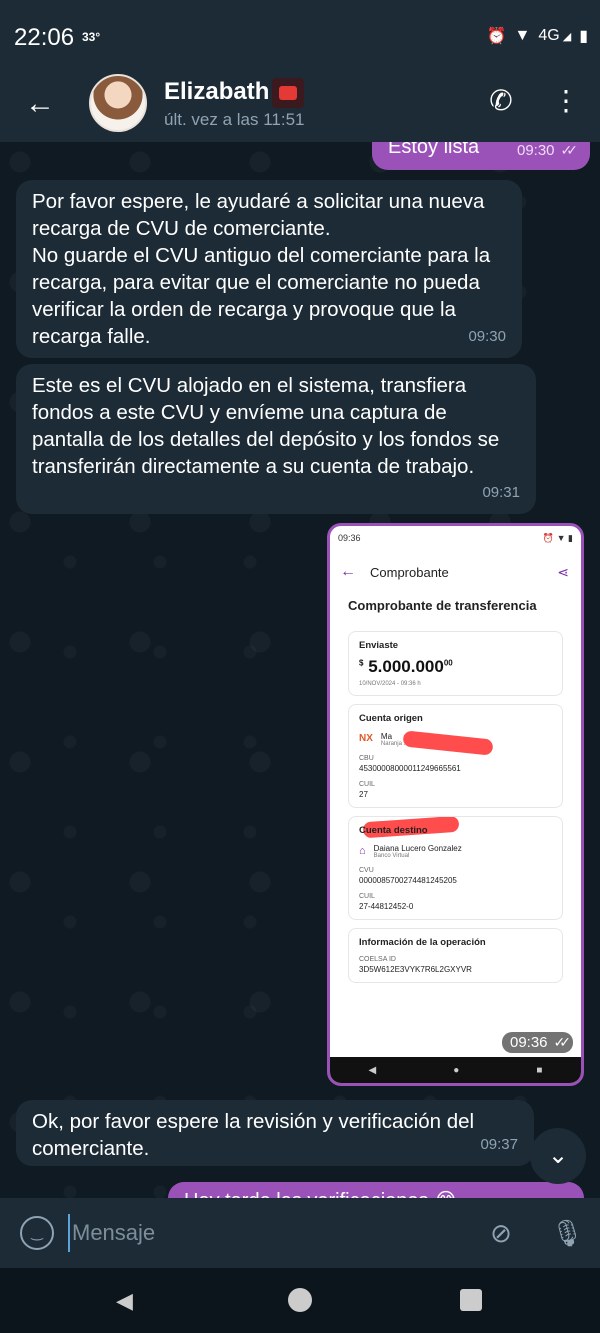 Image resolution: width=600 pixels, height=1333 pixels. Describe the element at coordinates (555, 35) in the screenshot. I see `signal-4g-icon: 4G ◢` at that location.